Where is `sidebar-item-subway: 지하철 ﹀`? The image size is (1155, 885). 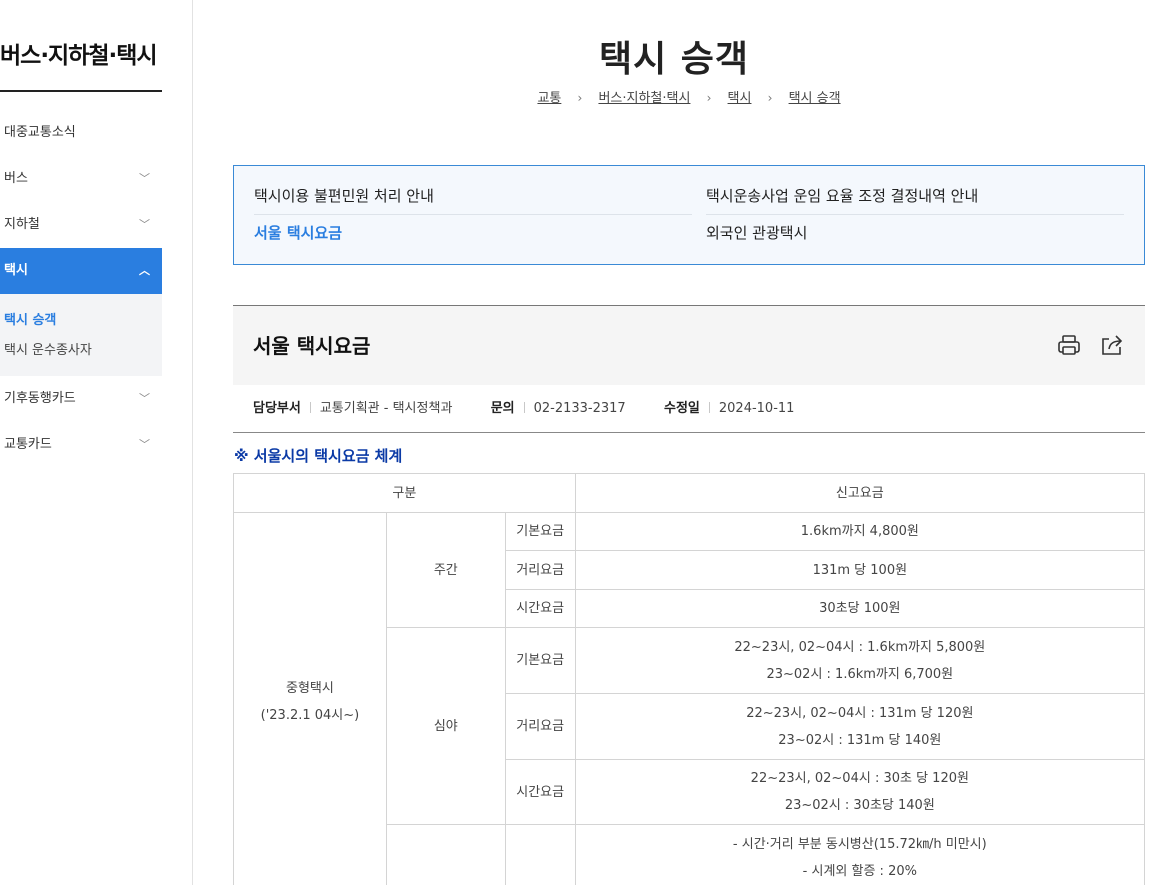 sidebar-item-subway: 지하철 ﹀ is located at coordinates (81, 225).